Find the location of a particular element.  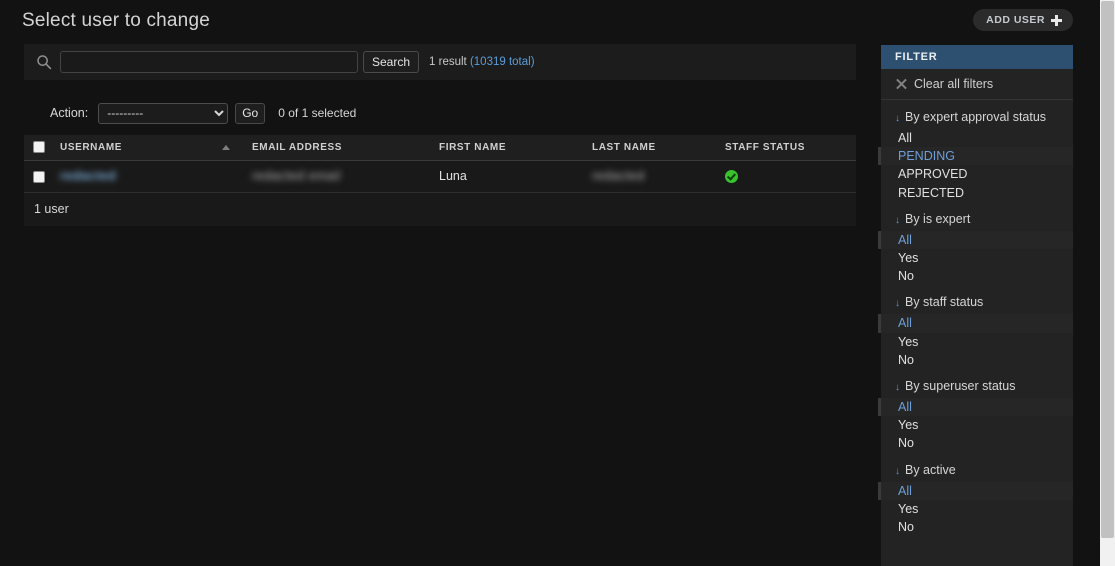

filter-title: FILTER is located at coordinates (977, 57).